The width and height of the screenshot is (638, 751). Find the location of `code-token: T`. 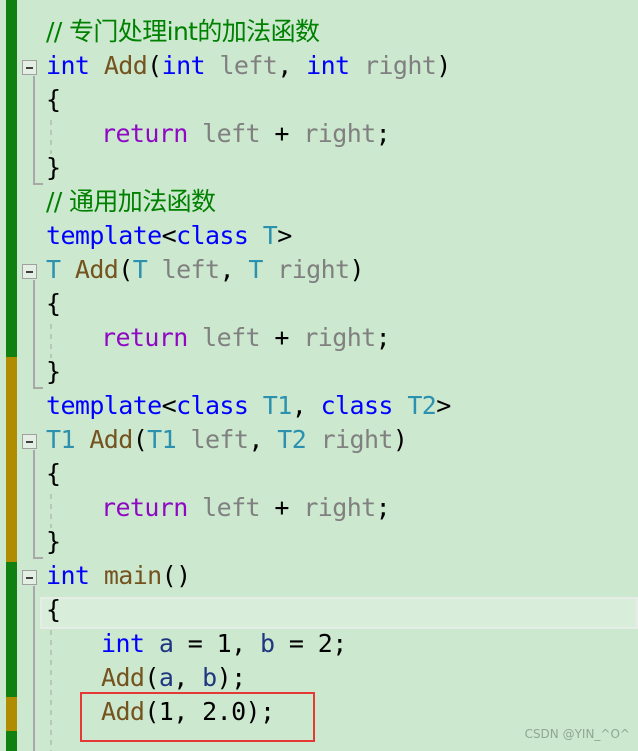

code-token: T is located at coordinates (255, 269).